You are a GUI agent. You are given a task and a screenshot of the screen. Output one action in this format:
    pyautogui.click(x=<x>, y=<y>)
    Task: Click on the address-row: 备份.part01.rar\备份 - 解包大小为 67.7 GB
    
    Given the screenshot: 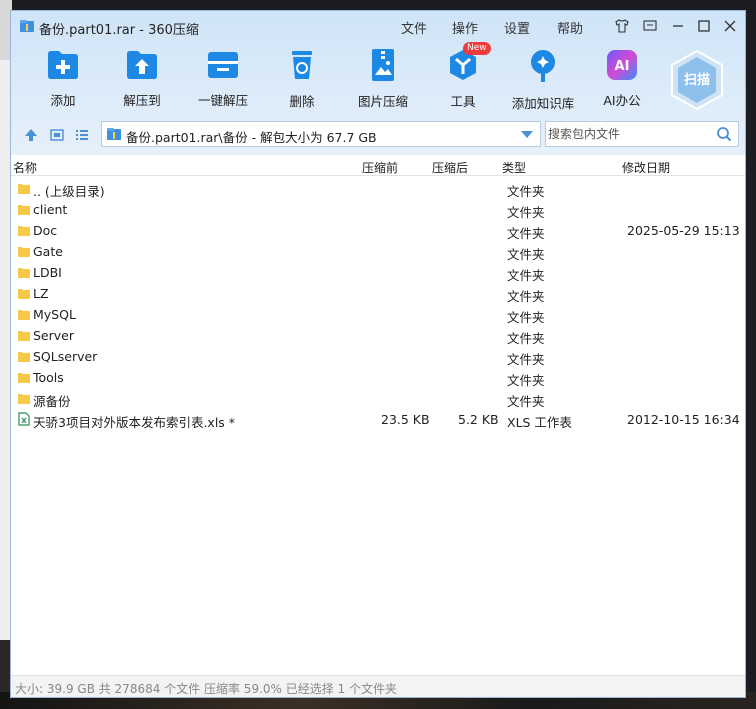 What is the action you would take?
    pyautogui.click(x=378, y=135)
    